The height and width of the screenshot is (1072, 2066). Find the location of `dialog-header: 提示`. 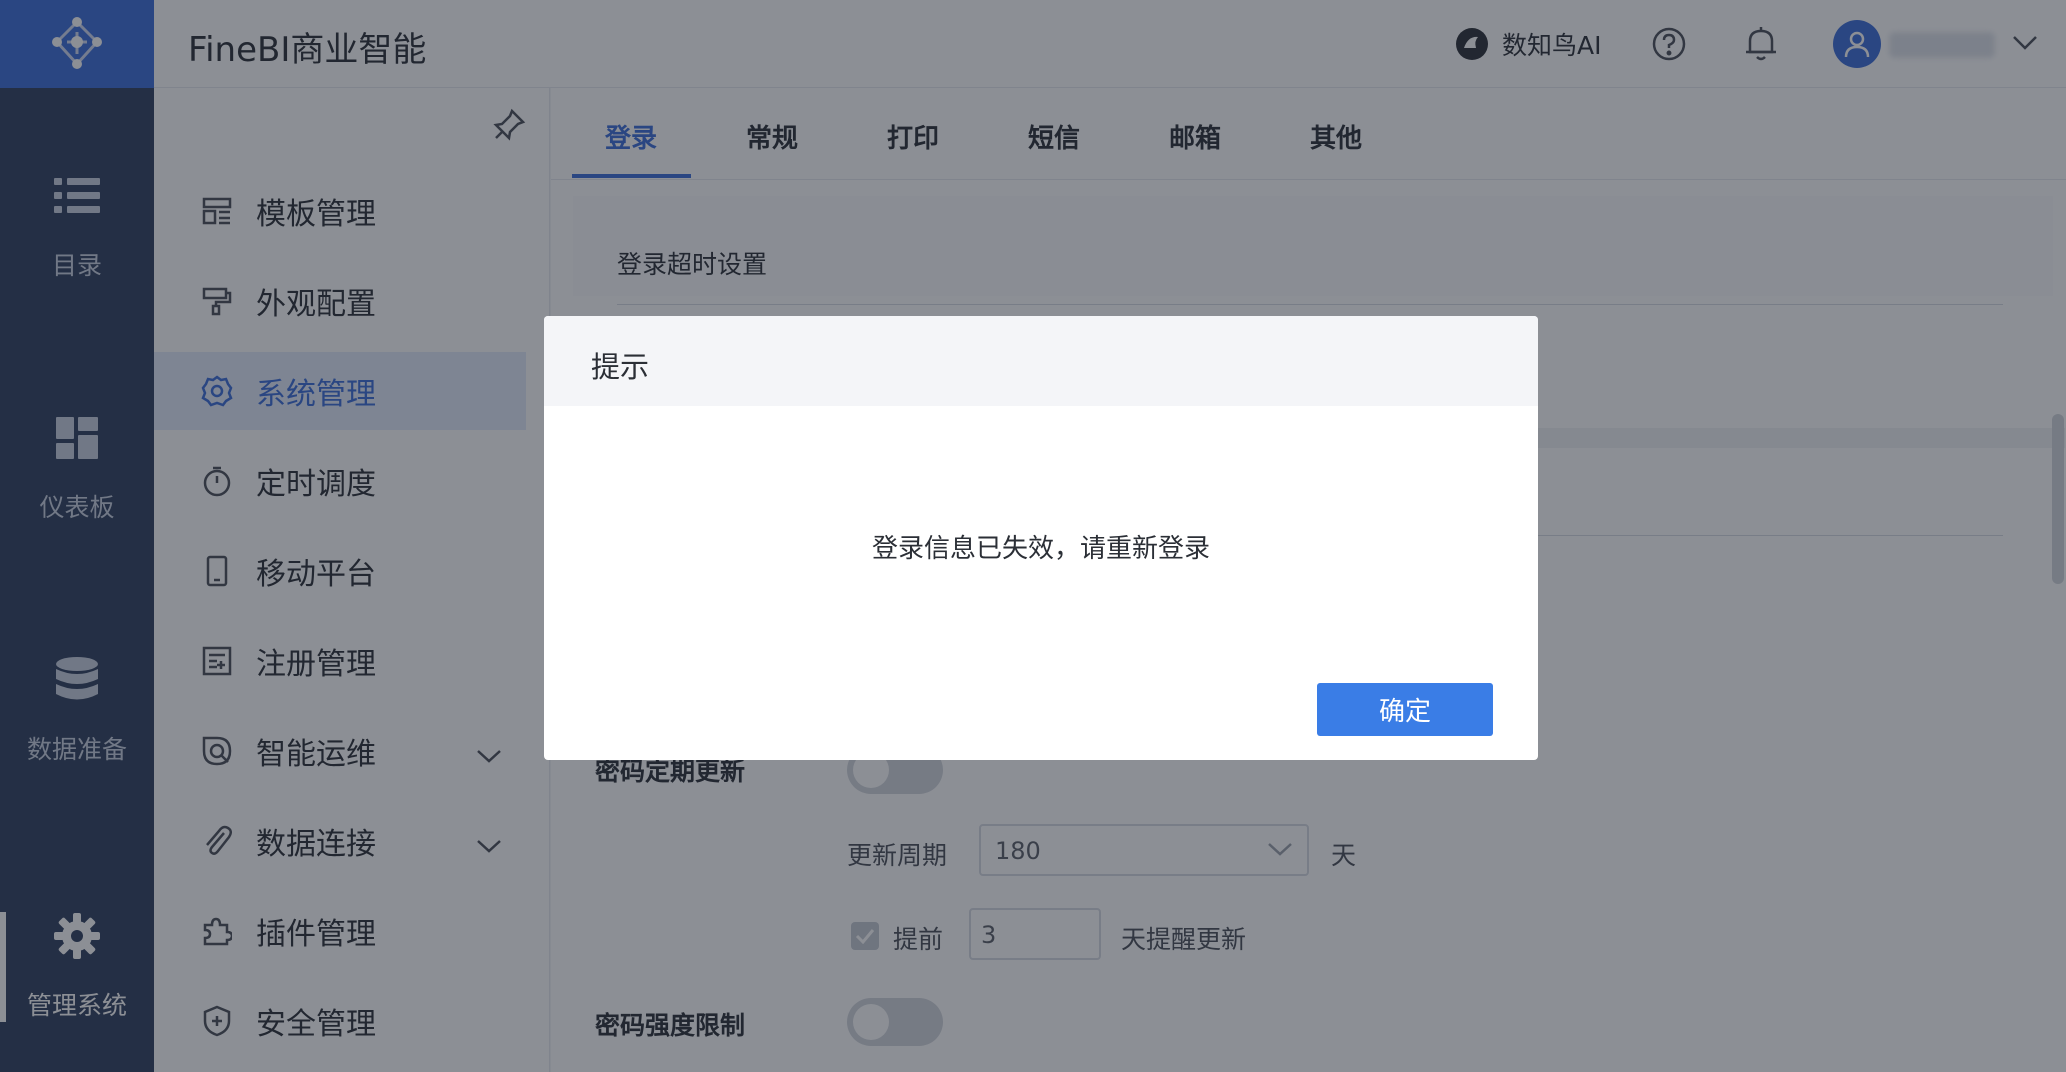

dialog-header: 提示 is located at coordinates (1041, 361).